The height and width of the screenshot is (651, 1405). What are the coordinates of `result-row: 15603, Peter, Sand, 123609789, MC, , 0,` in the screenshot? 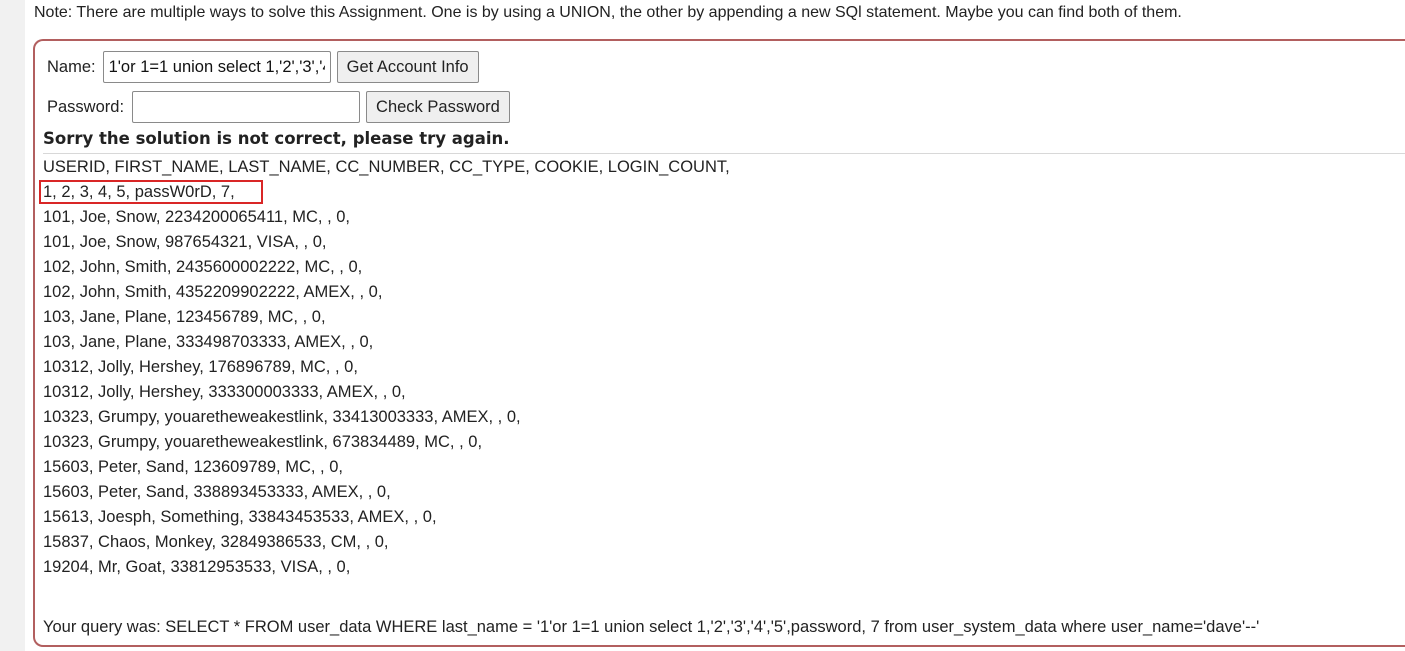 It's located at (193, 467).